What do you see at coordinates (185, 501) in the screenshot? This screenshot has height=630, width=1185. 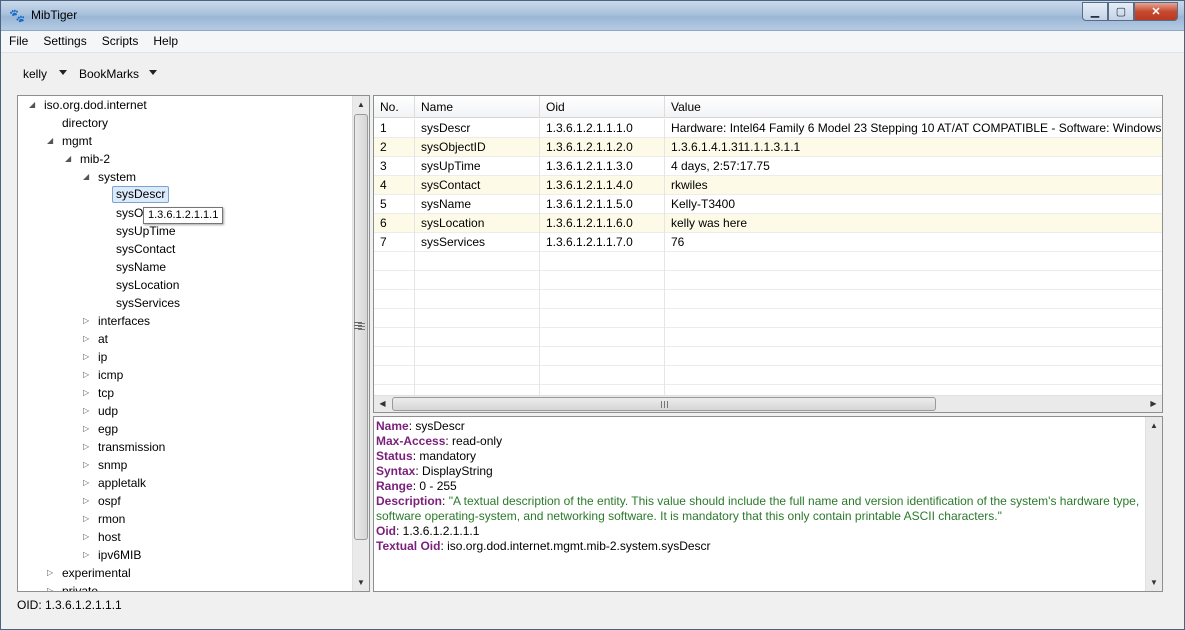 I see `tree-node: ▷ ospf` at bounding box center [185, 501].